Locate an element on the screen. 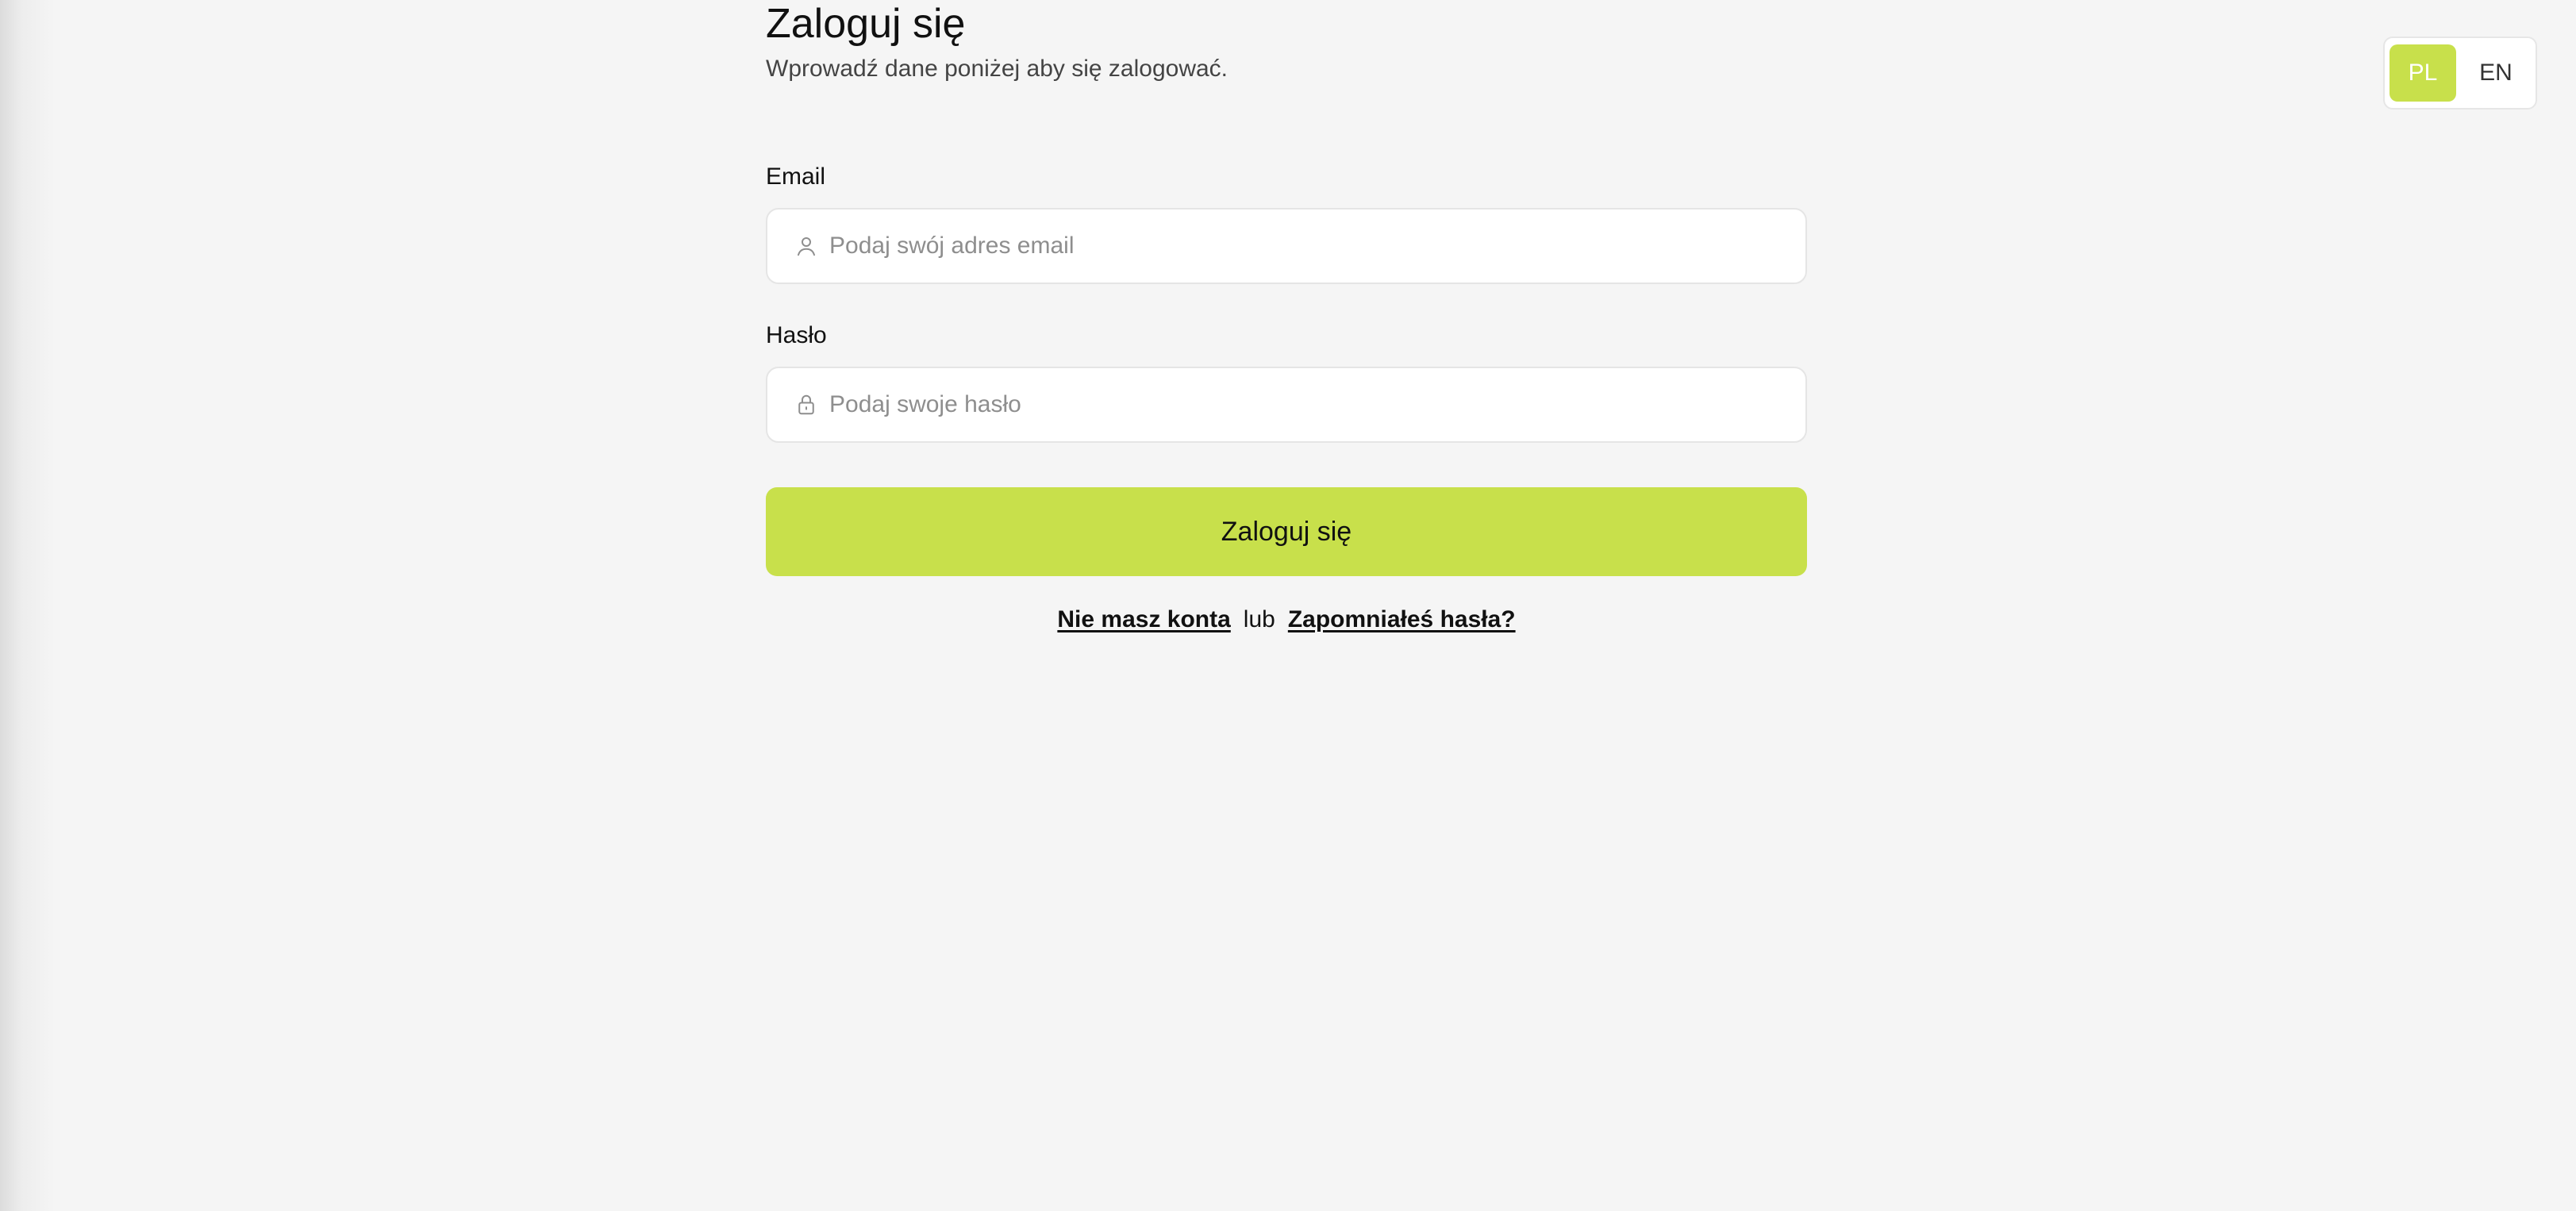  email-field is located at coordinates (1304, 246).